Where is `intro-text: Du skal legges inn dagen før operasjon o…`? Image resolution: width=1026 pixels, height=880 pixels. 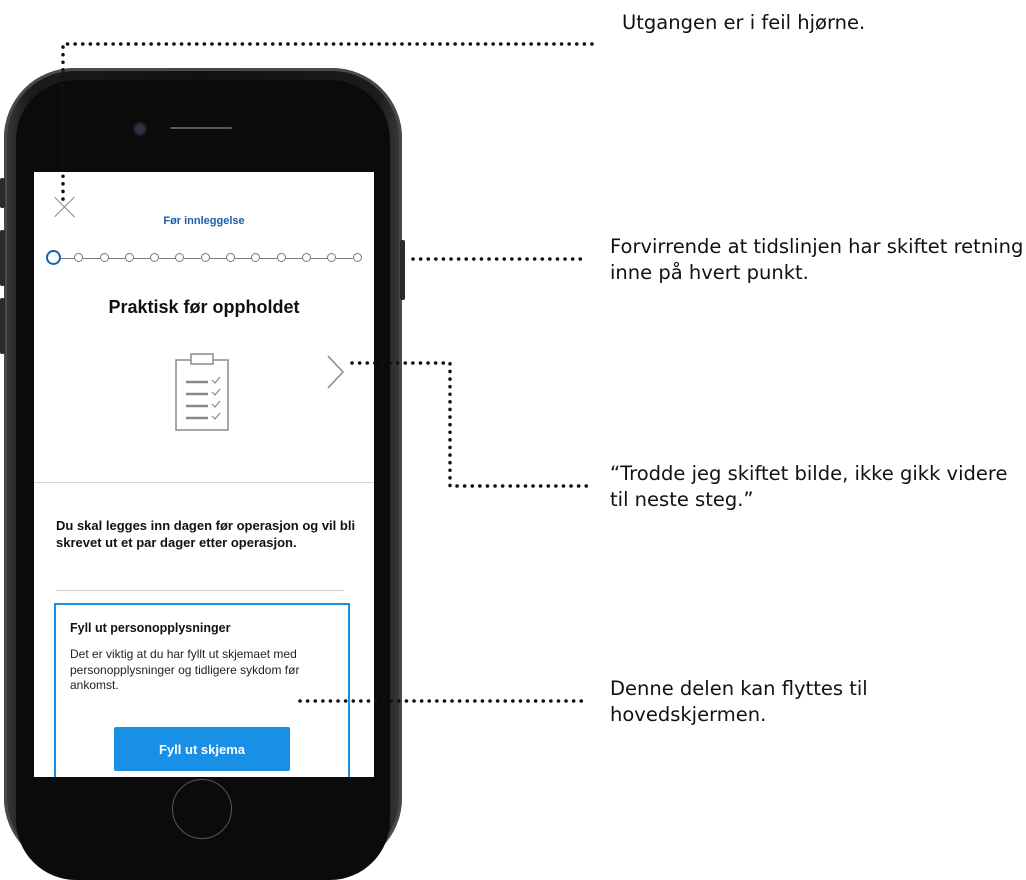 intro-text: Du skal legges inn dagen før operasjon o… is located at coordinates (206, 534).